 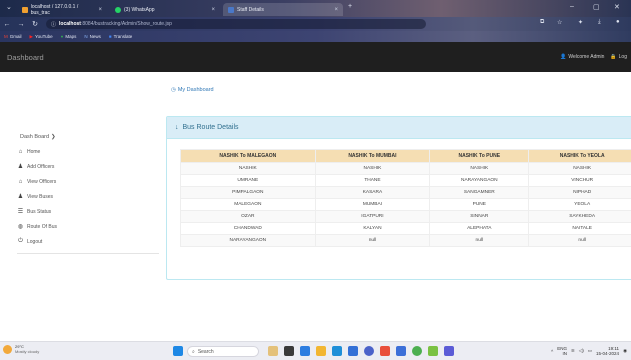 I want to click on bookmark-translate: ■ Translate, so click(x=120, y=36).